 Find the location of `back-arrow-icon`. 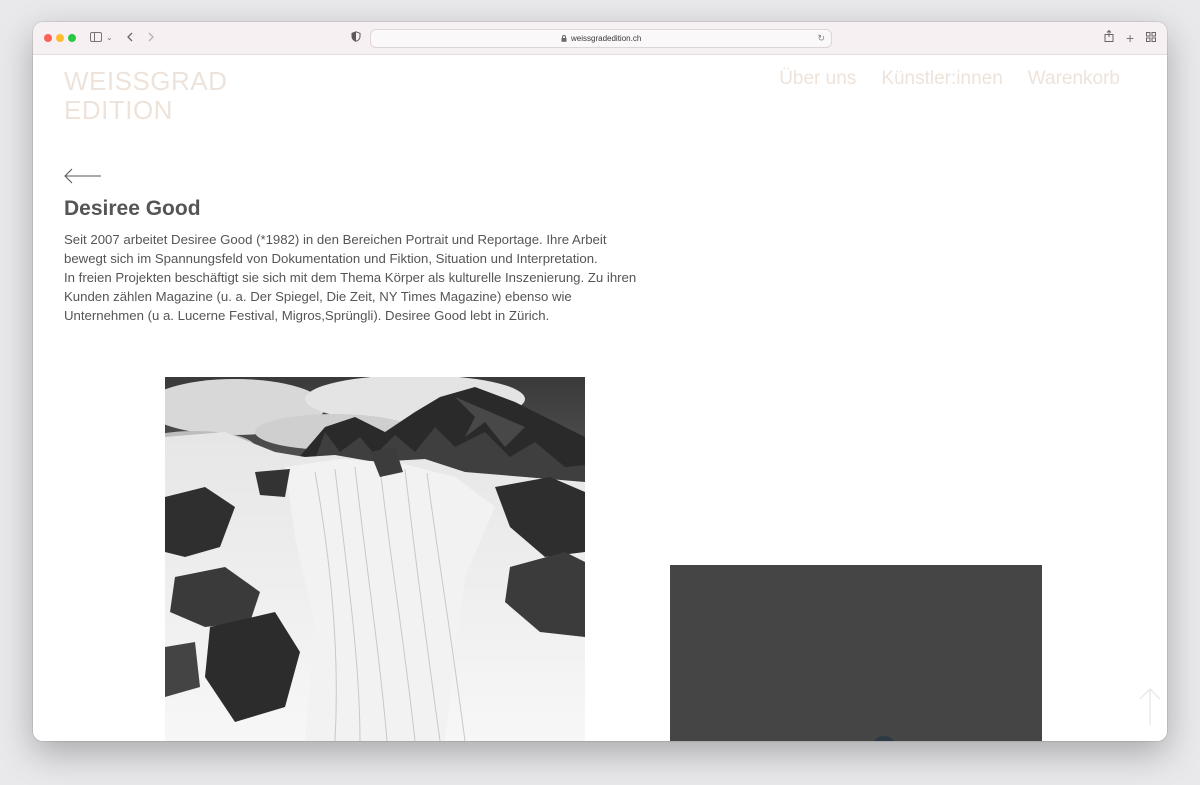

back-arrow-icon is located at coordinates (83, 176).